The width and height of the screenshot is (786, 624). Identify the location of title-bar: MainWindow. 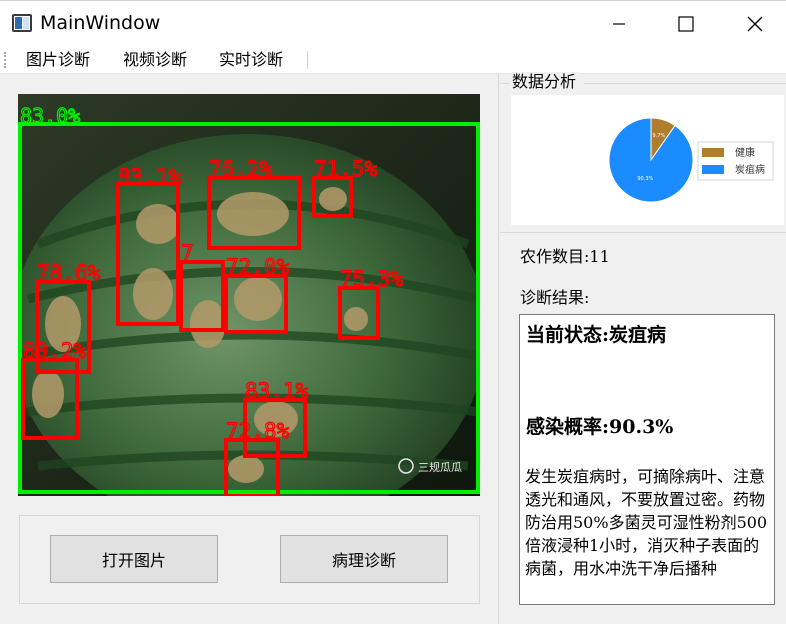
(393, 23).